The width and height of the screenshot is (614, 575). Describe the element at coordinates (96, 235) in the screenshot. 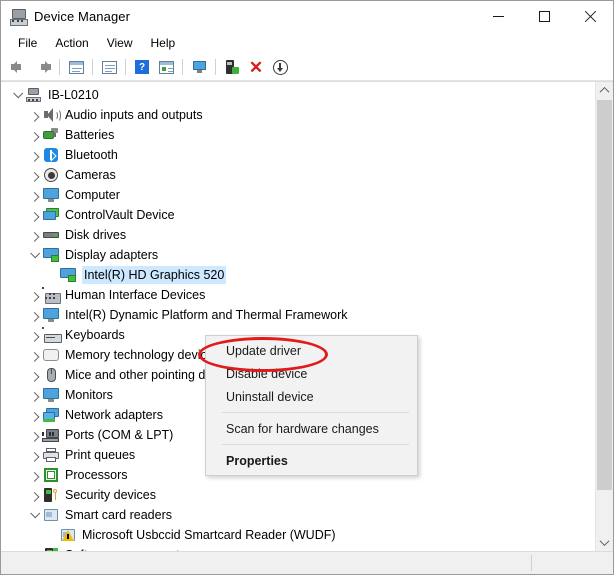

I see `tree-item-label: Disk drives` at that location.